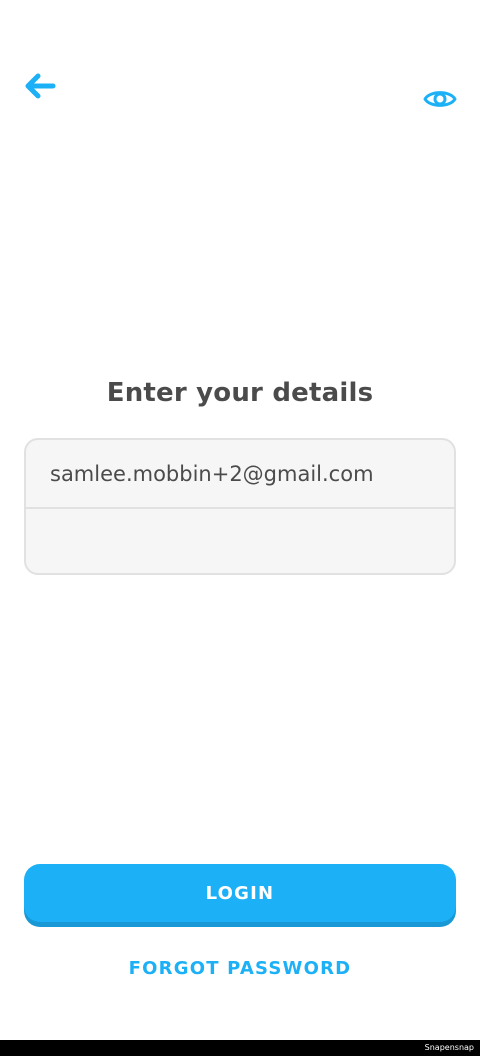  Describe the element at coordinates (240, 1048) in the screenshot. I see `bottom-bar: Snapensnap` at that location.